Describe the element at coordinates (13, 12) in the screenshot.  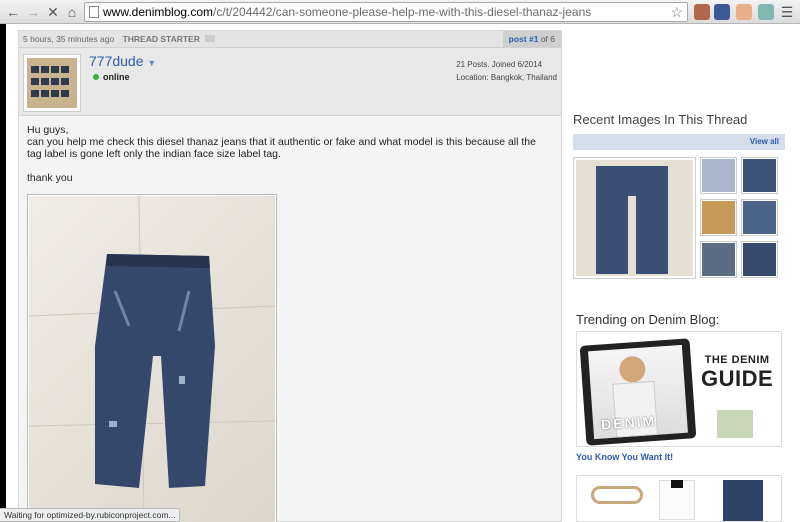
I see `back-icon: ←` at that location.